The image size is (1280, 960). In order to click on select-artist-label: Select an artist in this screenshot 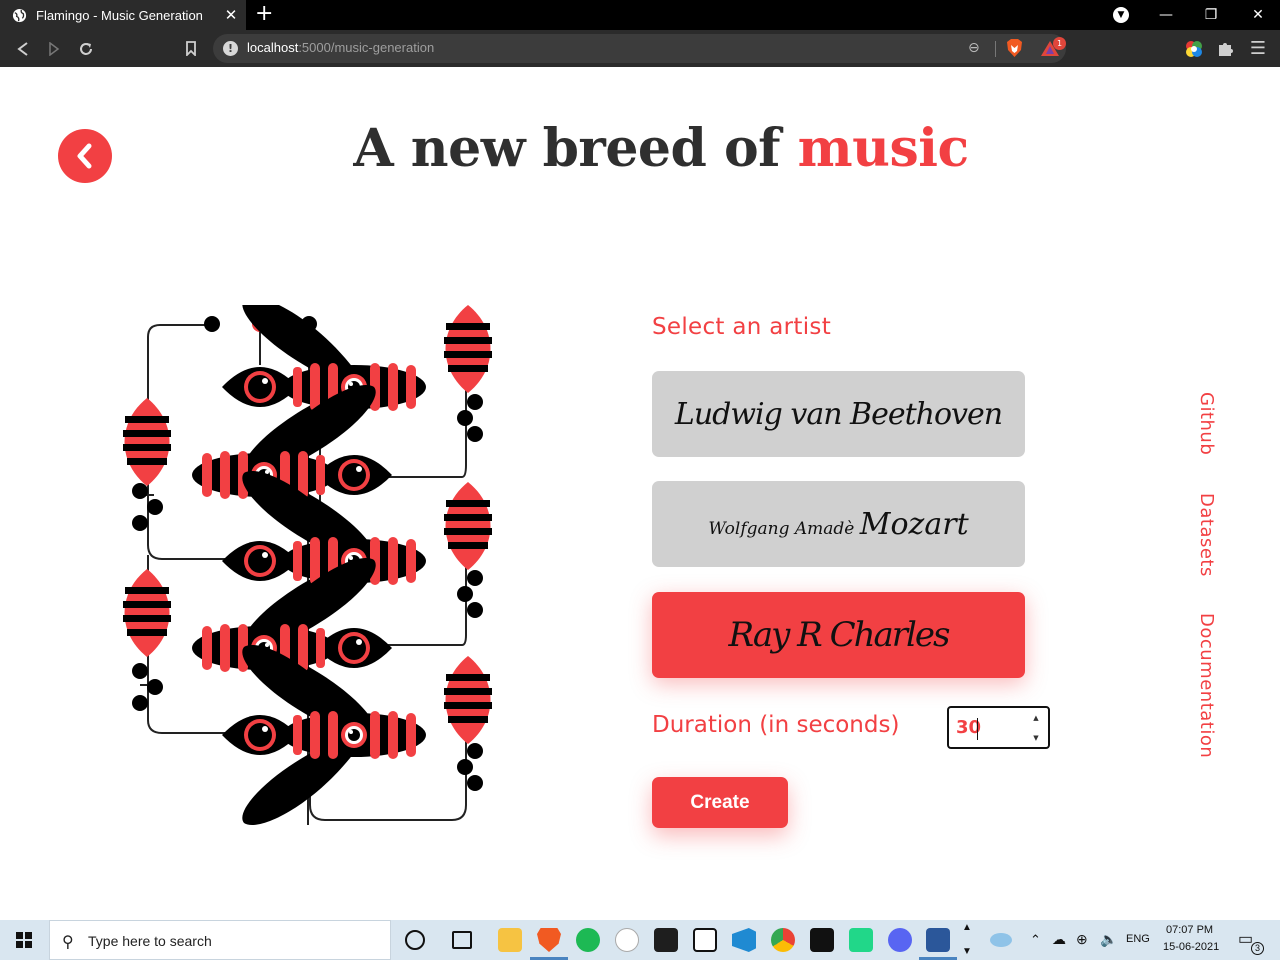, I will do `click(742, 327)`.